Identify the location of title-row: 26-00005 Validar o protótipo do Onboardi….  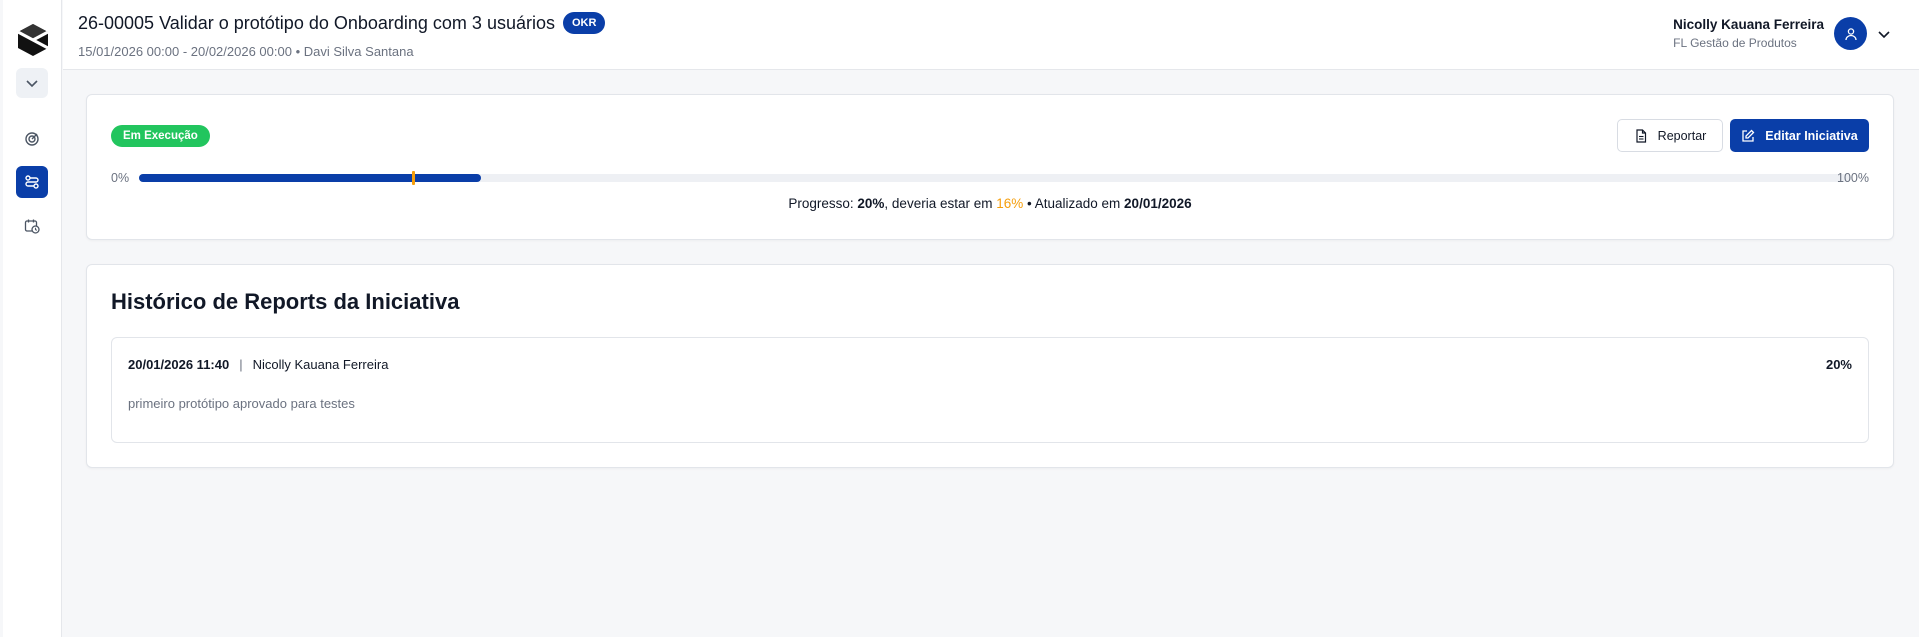
(342, 23).